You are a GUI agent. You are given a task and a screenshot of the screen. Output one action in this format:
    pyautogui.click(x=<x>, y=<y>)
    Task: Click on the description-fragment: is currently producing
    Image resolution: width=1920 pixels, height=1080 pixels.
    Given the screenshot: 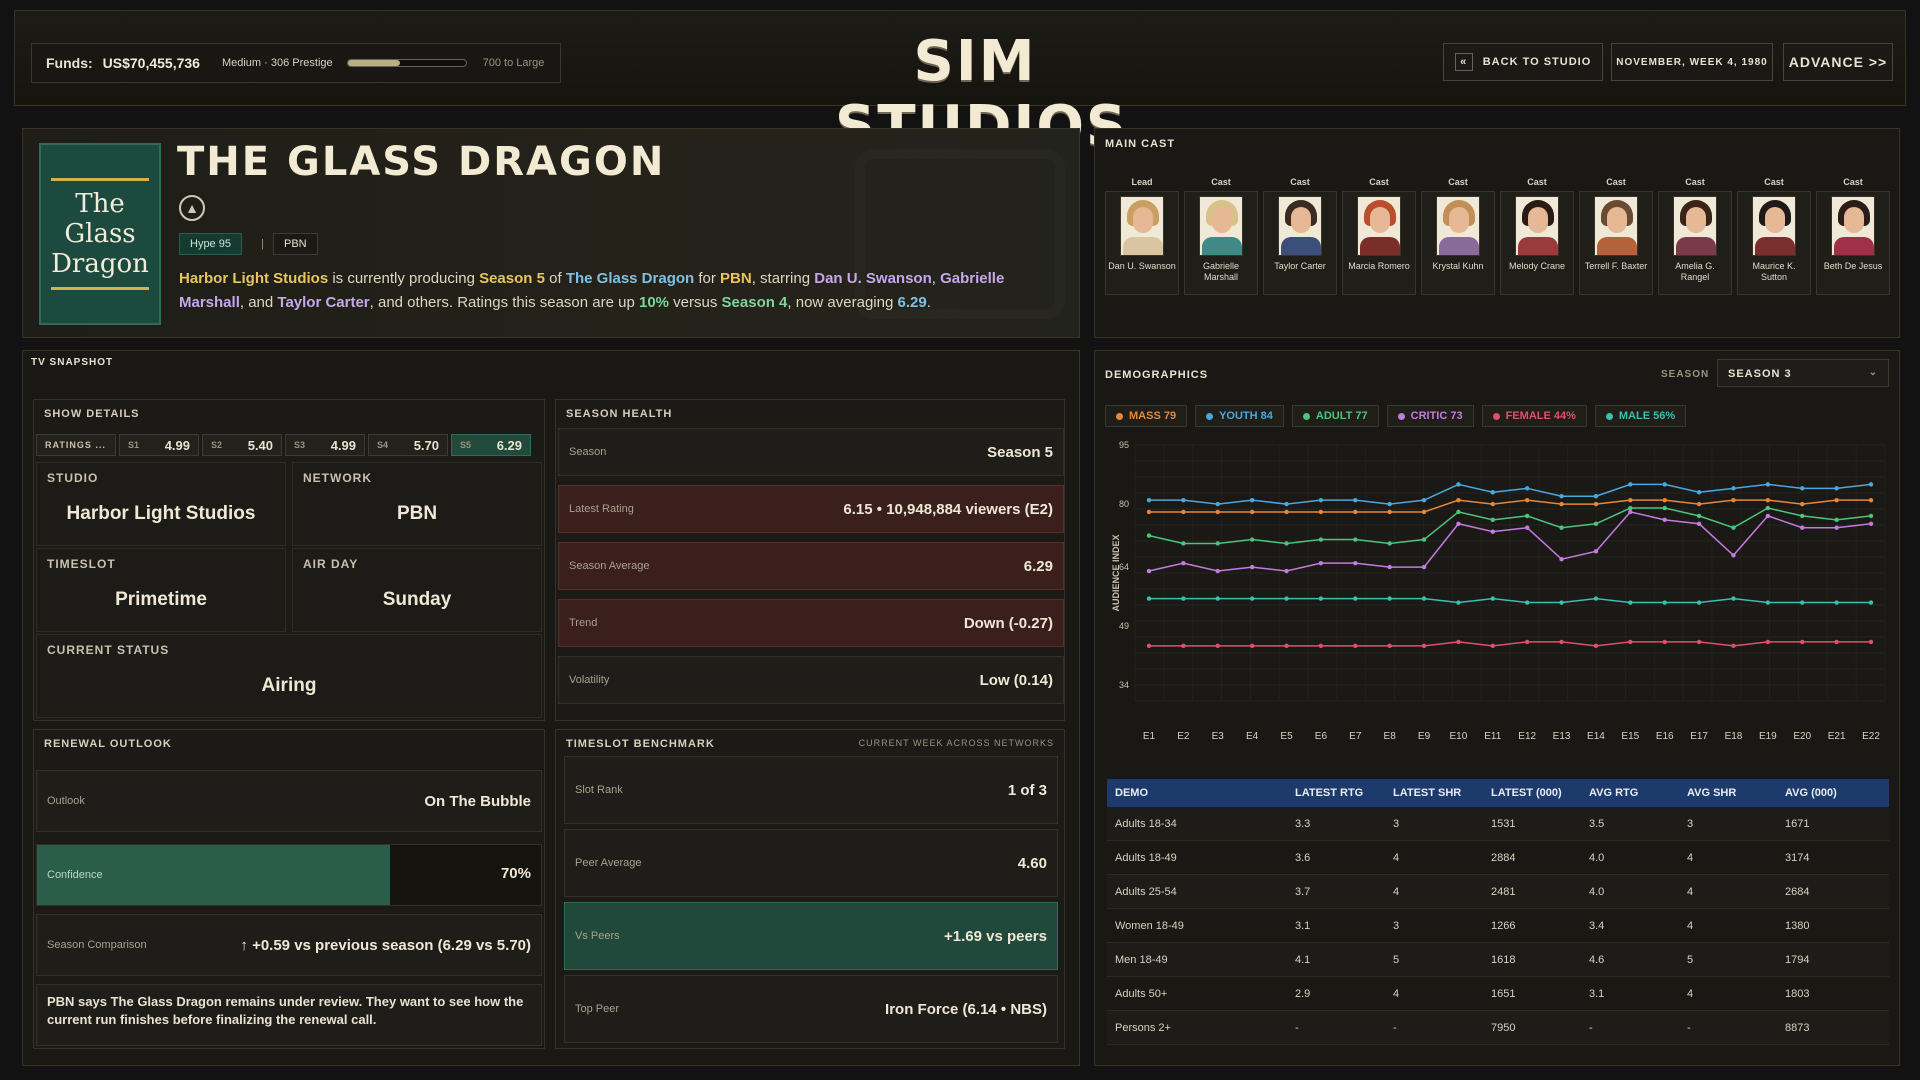 What is the action you would take?
    pyautogui.click(x=404, y=278)
    